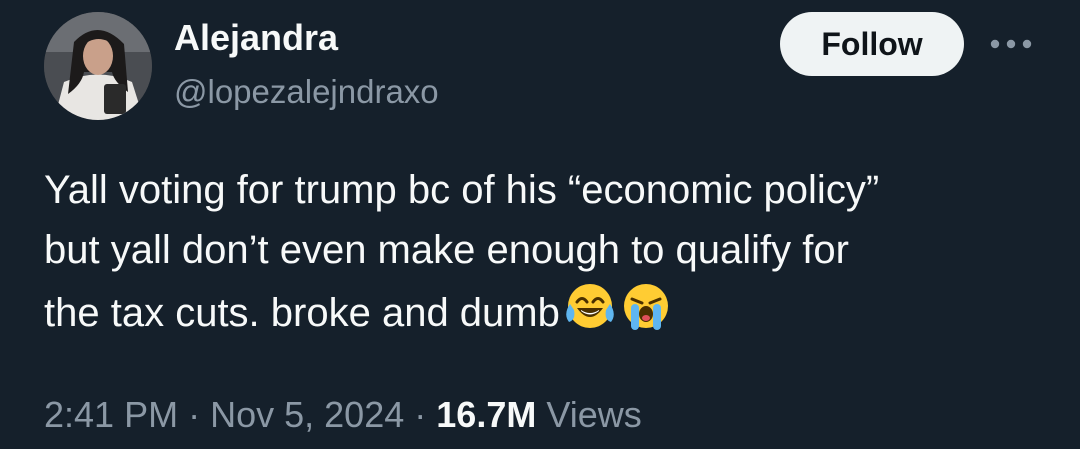  I want to click on face-with-tears-of-joy-icon, so click(590, 314).